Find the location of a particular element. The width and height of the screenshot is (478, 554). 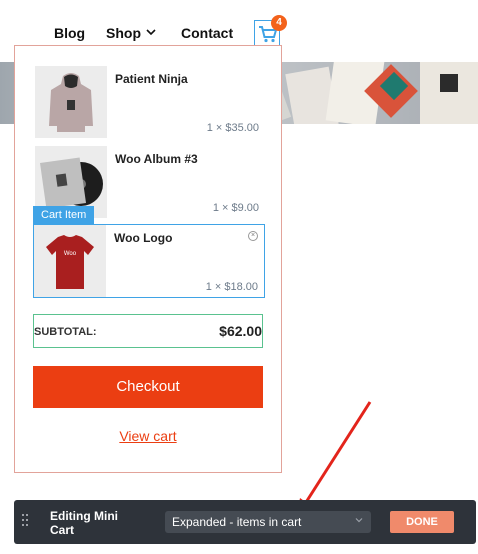

chevron-down-icon is located at coordinates (359, 520).